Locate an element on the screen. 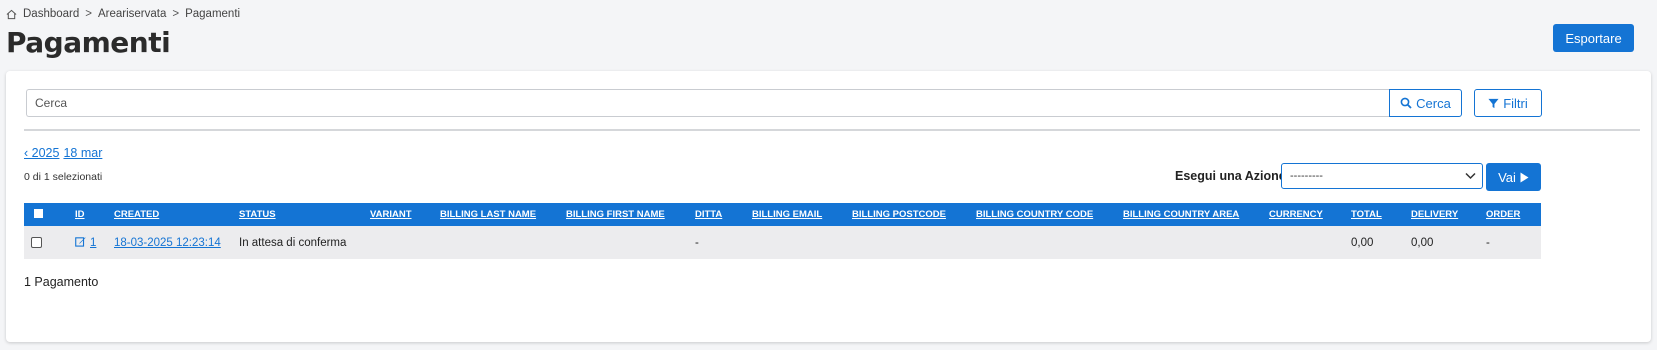 This screenshot has height=350, width=1657. column-header-delivery: DELIVERY is located at coordinates (1448, 214).